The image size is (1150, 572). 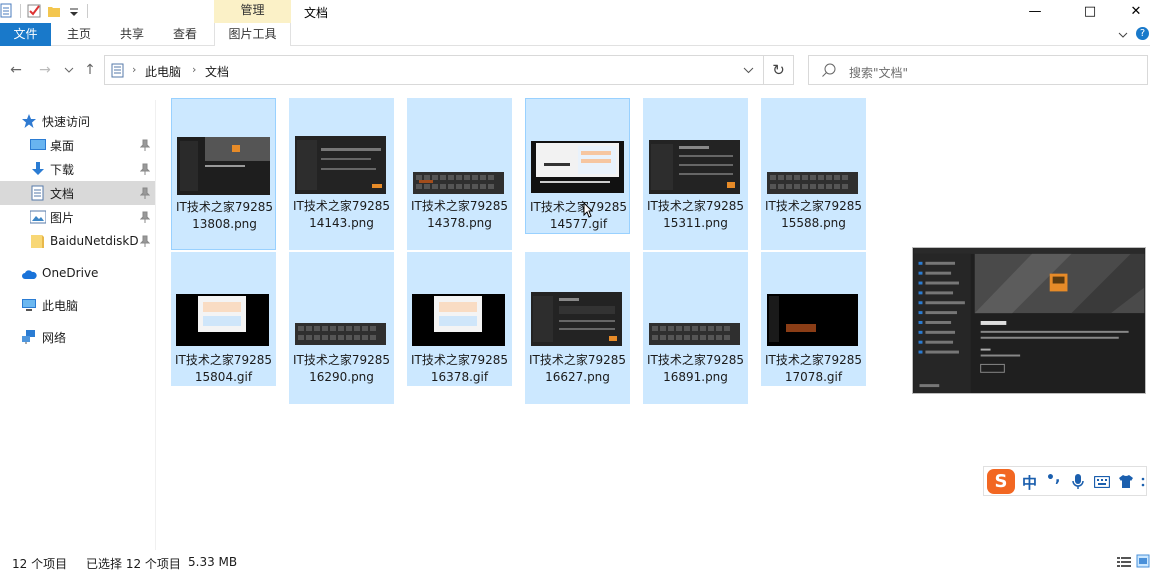 I want to click on file-item: IT技术之家7928516378.gif, so click(x=459, y=319).